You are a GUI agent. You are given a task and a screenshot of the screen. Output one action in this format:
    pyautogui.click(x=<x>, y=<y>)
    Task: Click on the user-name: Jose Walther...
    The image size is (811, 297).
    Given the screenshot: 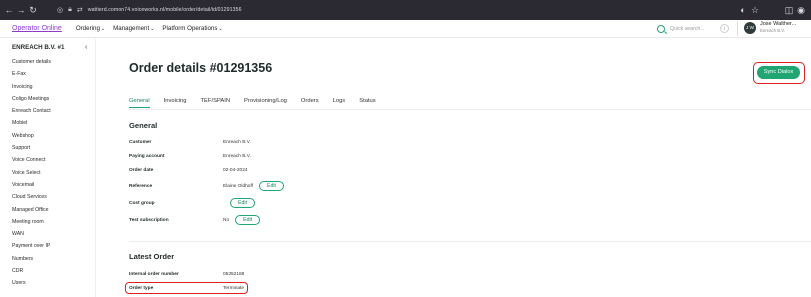 What is the action you would take?
    pyautogui.click(x=778, y=24)
    